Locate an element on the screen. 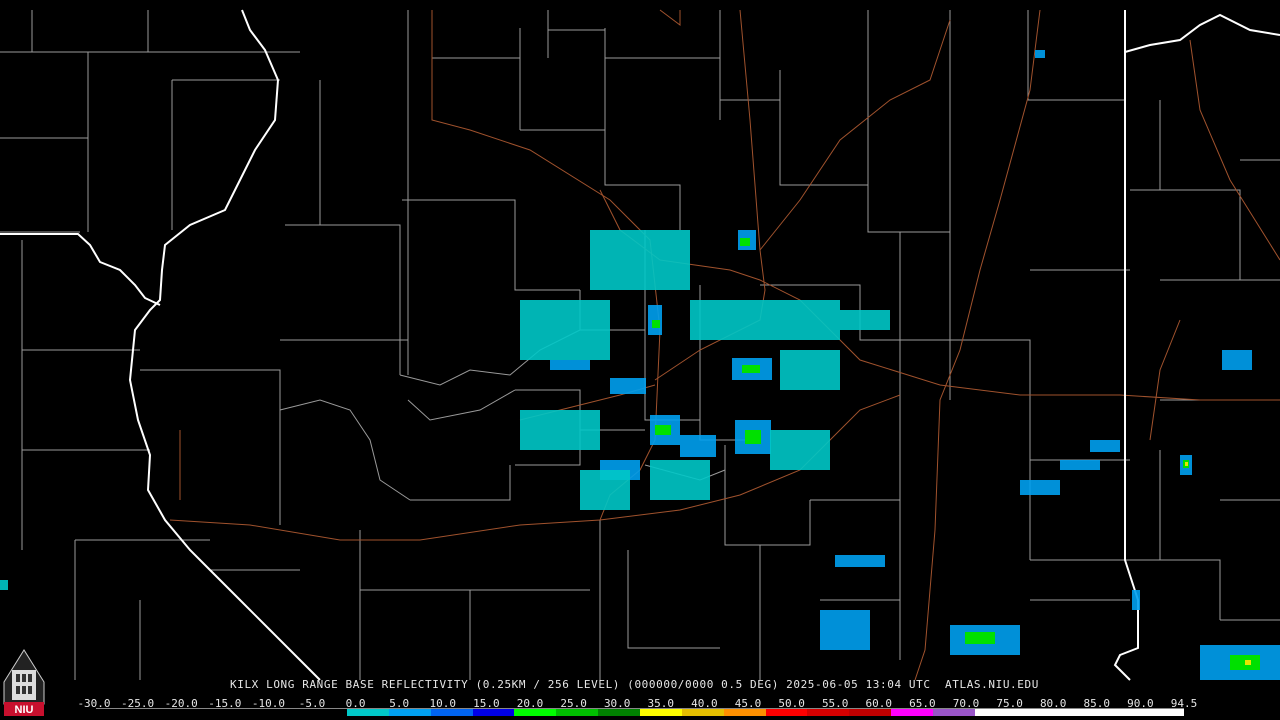  niu-logo-icon: NIU is located at coordinates (24, 682).